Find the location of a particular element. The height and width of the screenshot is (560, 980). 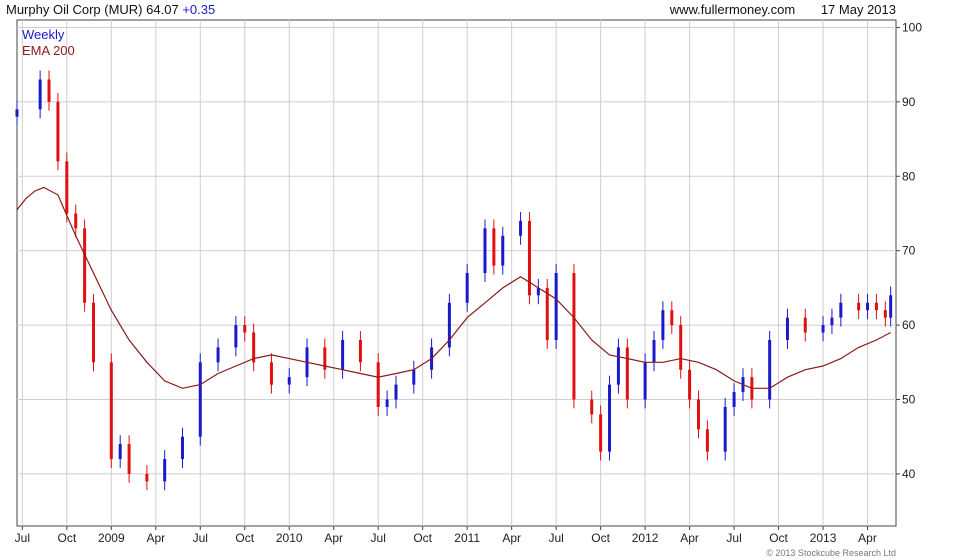

y-tick-label: 80 is located at coordinates (909, 176).